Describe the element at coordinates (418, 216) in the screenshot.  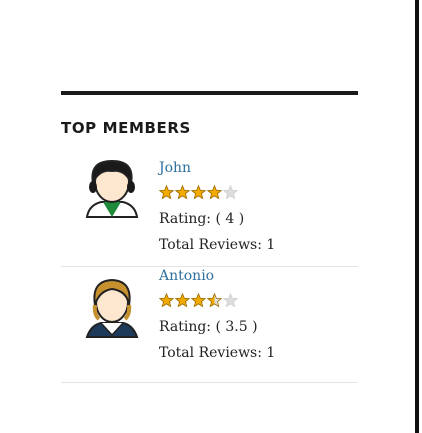
I see `page-edge-rule` at that location.